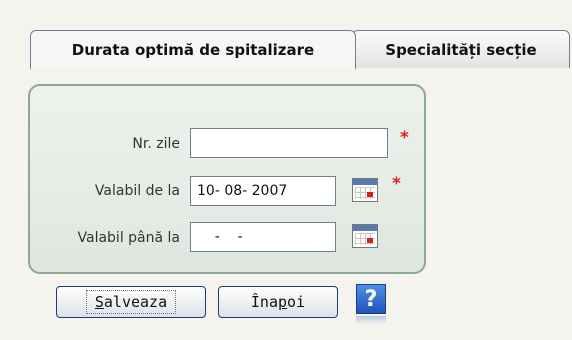  What do you see at coordinates (263, 237) in the screenshot?
I see `valabil-pana-la-input` at bounding box center [263, 237].